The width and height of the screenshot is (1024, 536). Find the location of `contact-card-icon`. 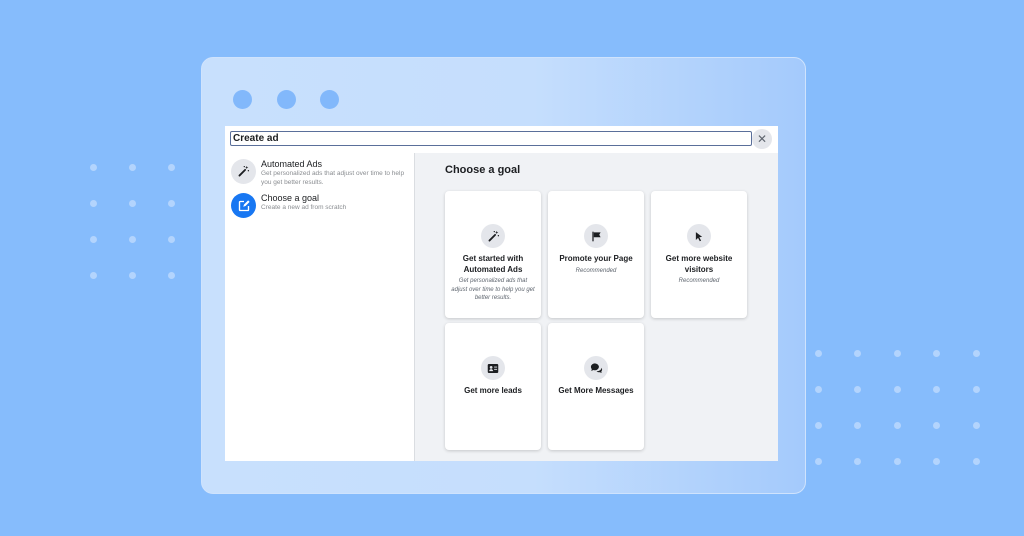

contact-card-icon is located at coordinates (493, 368).